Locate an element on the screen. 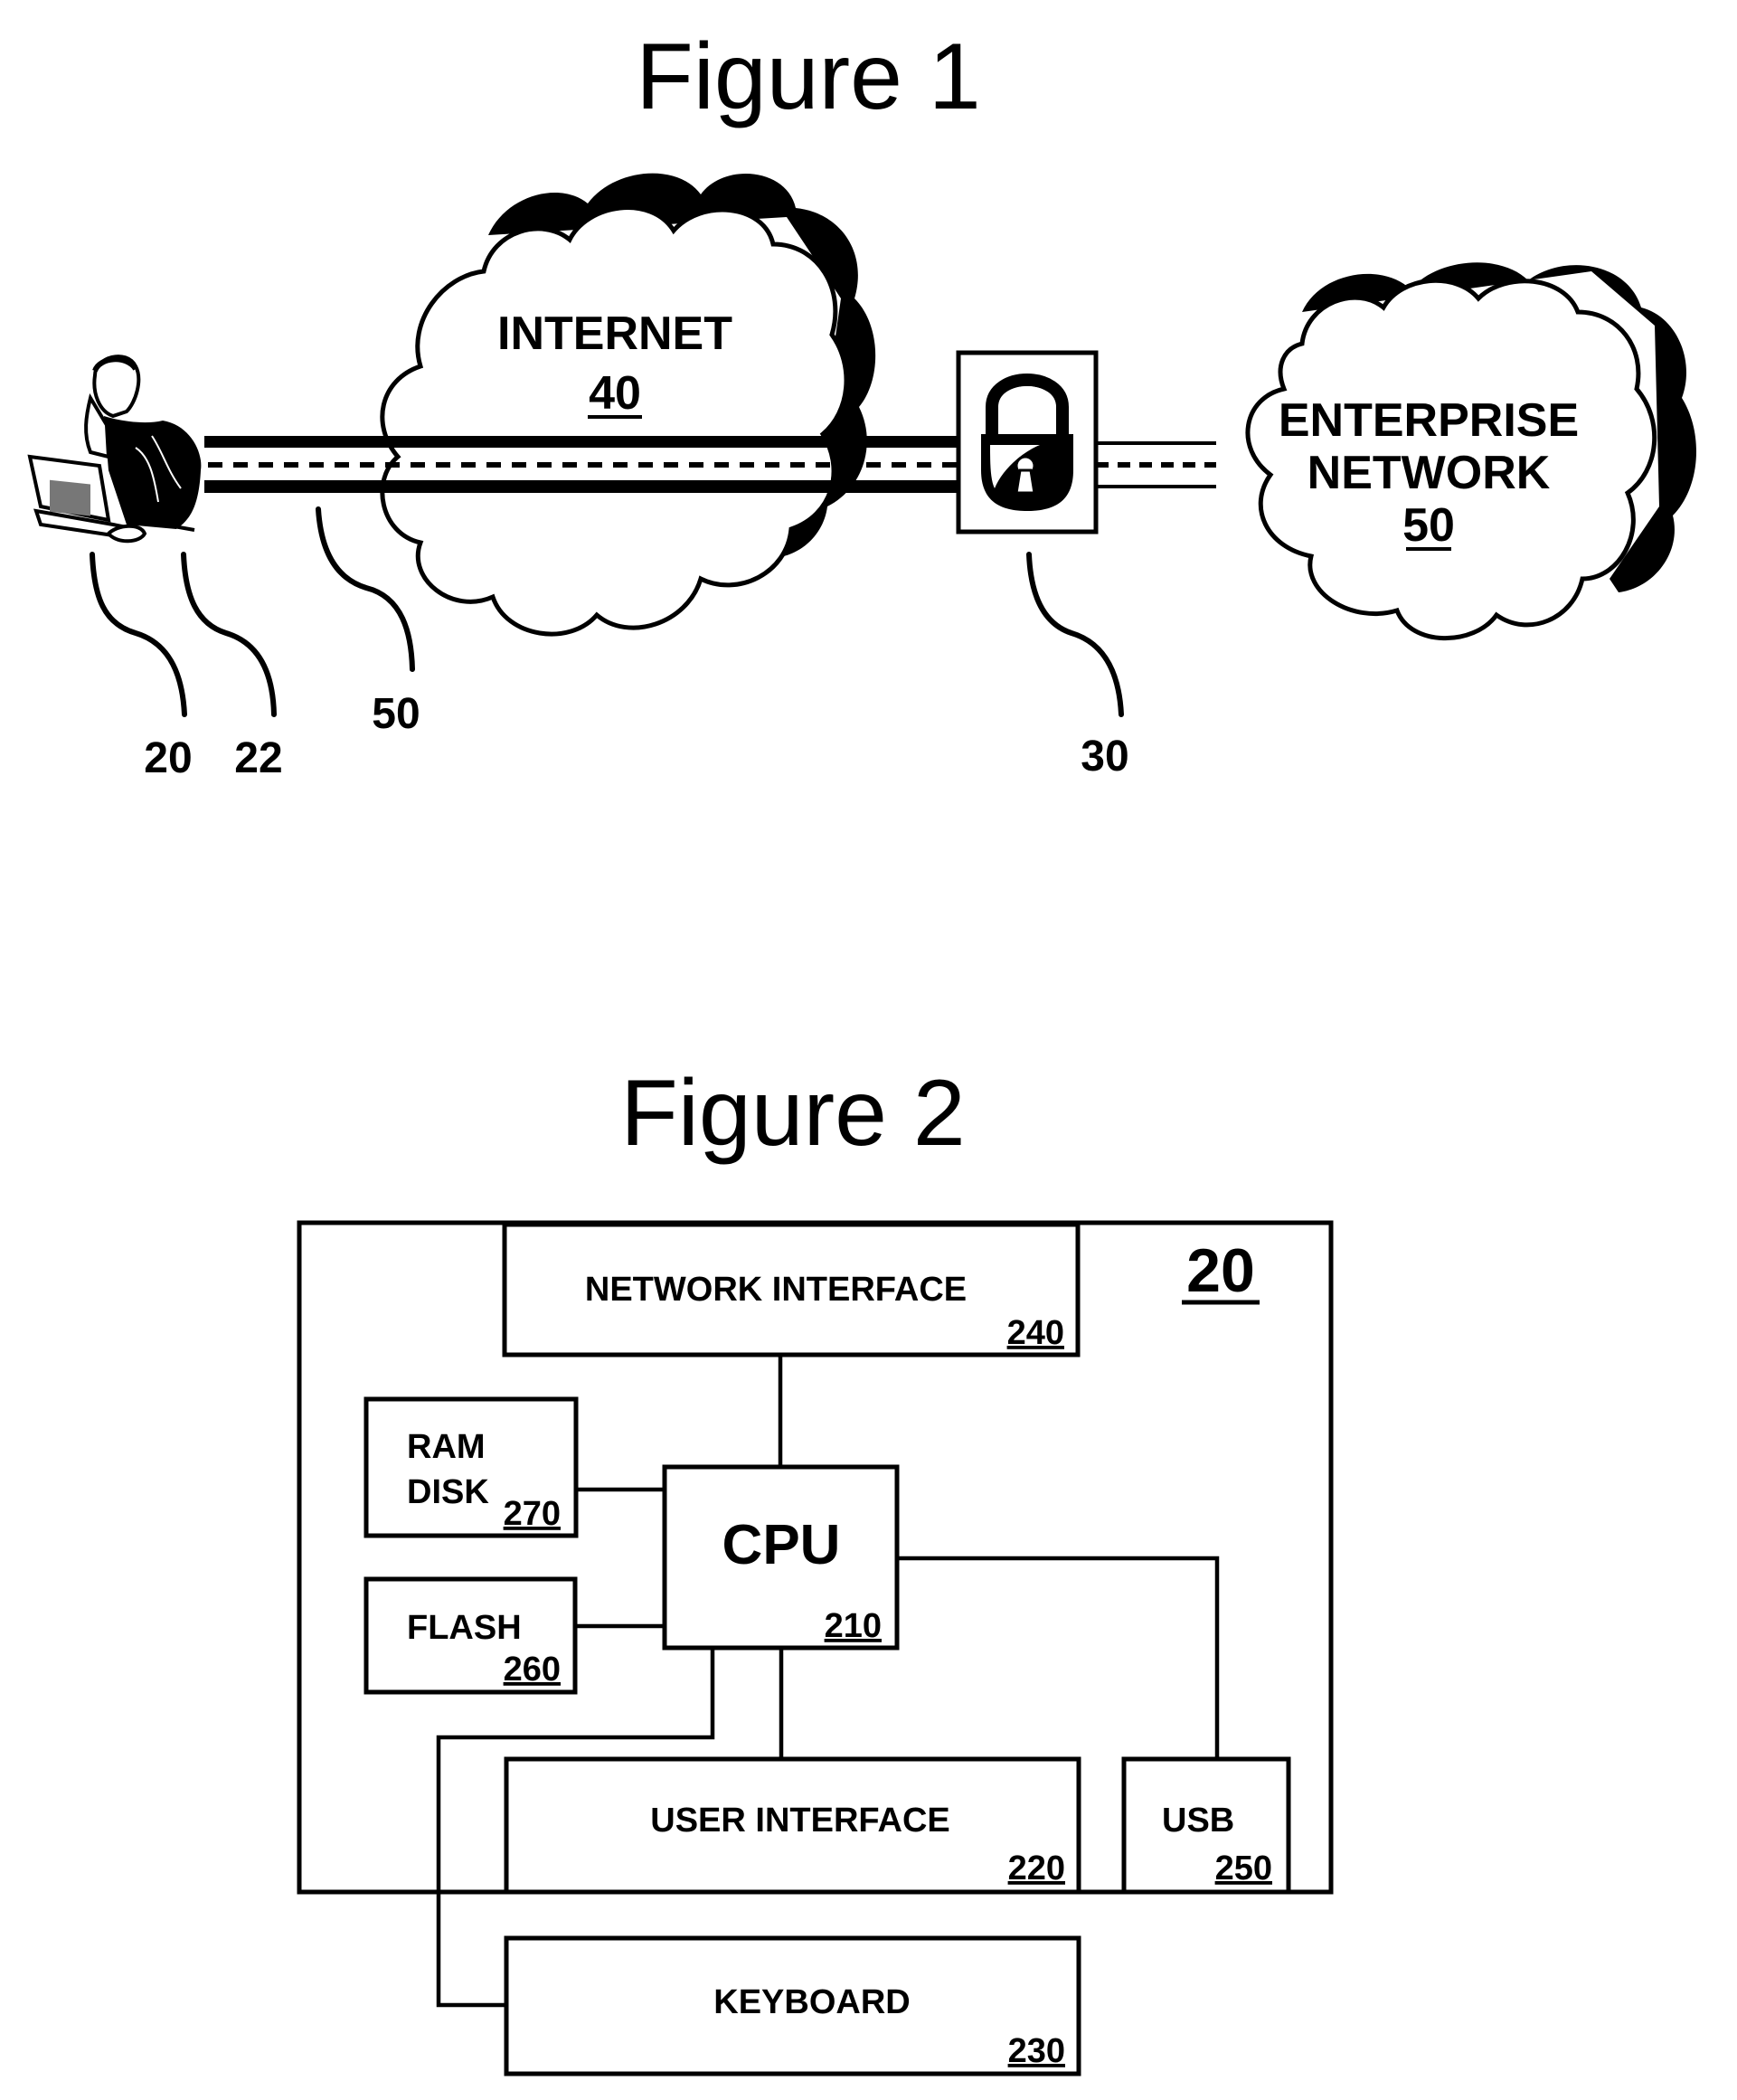  cpu-label: CPU is located at coordinates (782, 1545).